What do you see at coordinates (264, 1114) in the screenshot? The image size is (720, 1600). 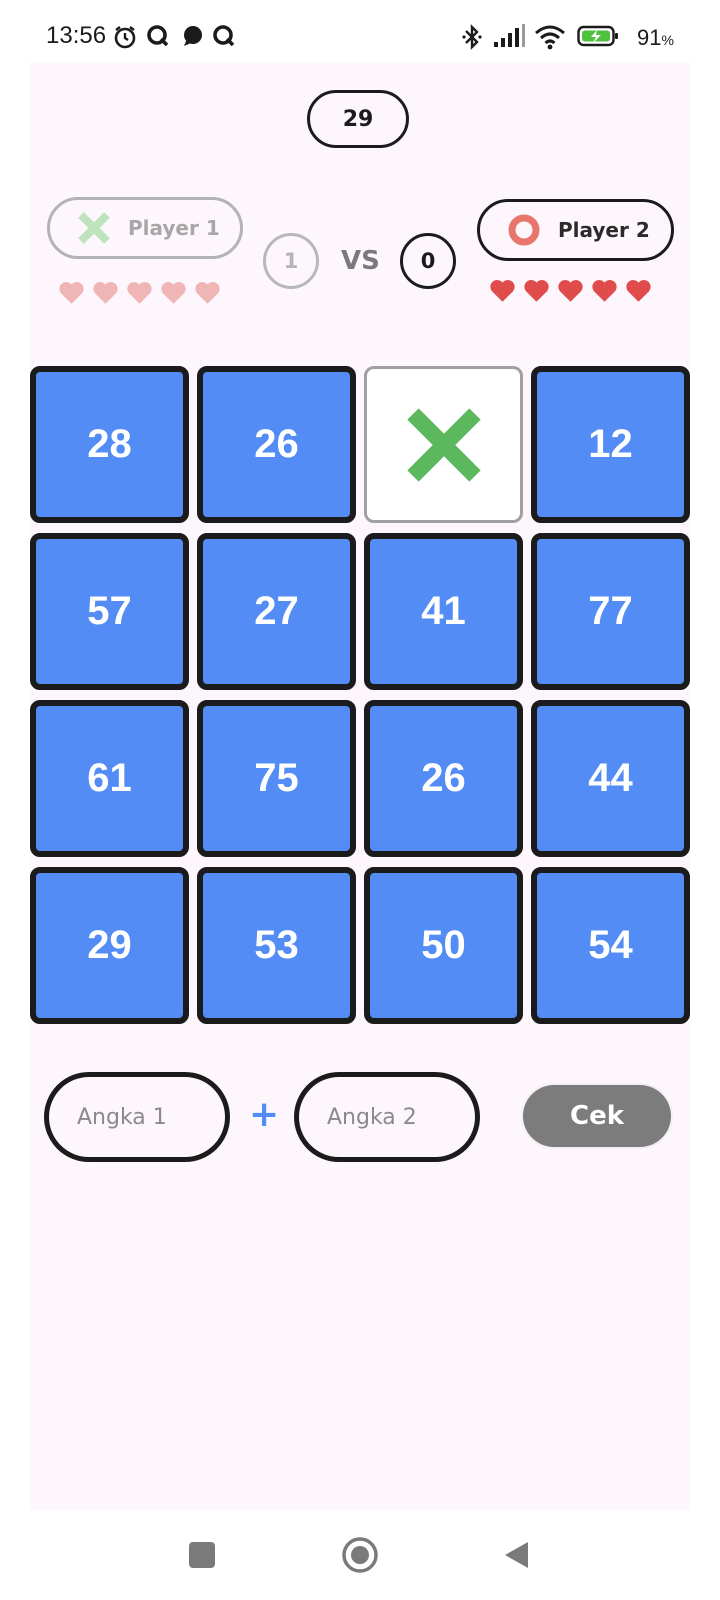 I see `plus-sign: +` at bounding box center [264, 1114].